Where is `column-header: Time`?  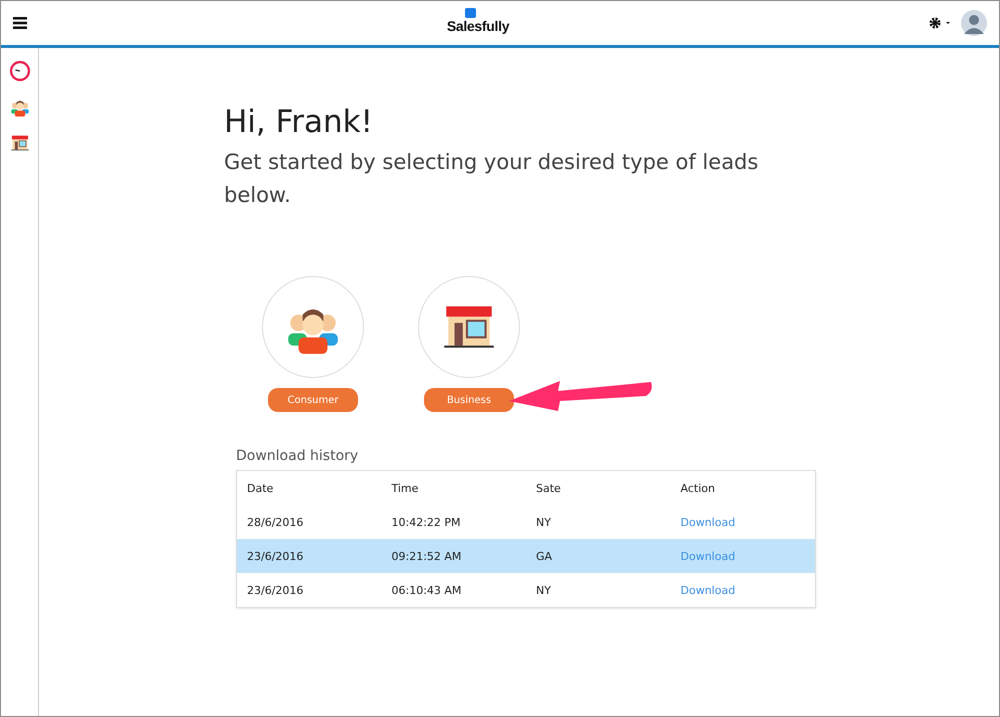
column-header: Time is located at coordinates (405, 488).